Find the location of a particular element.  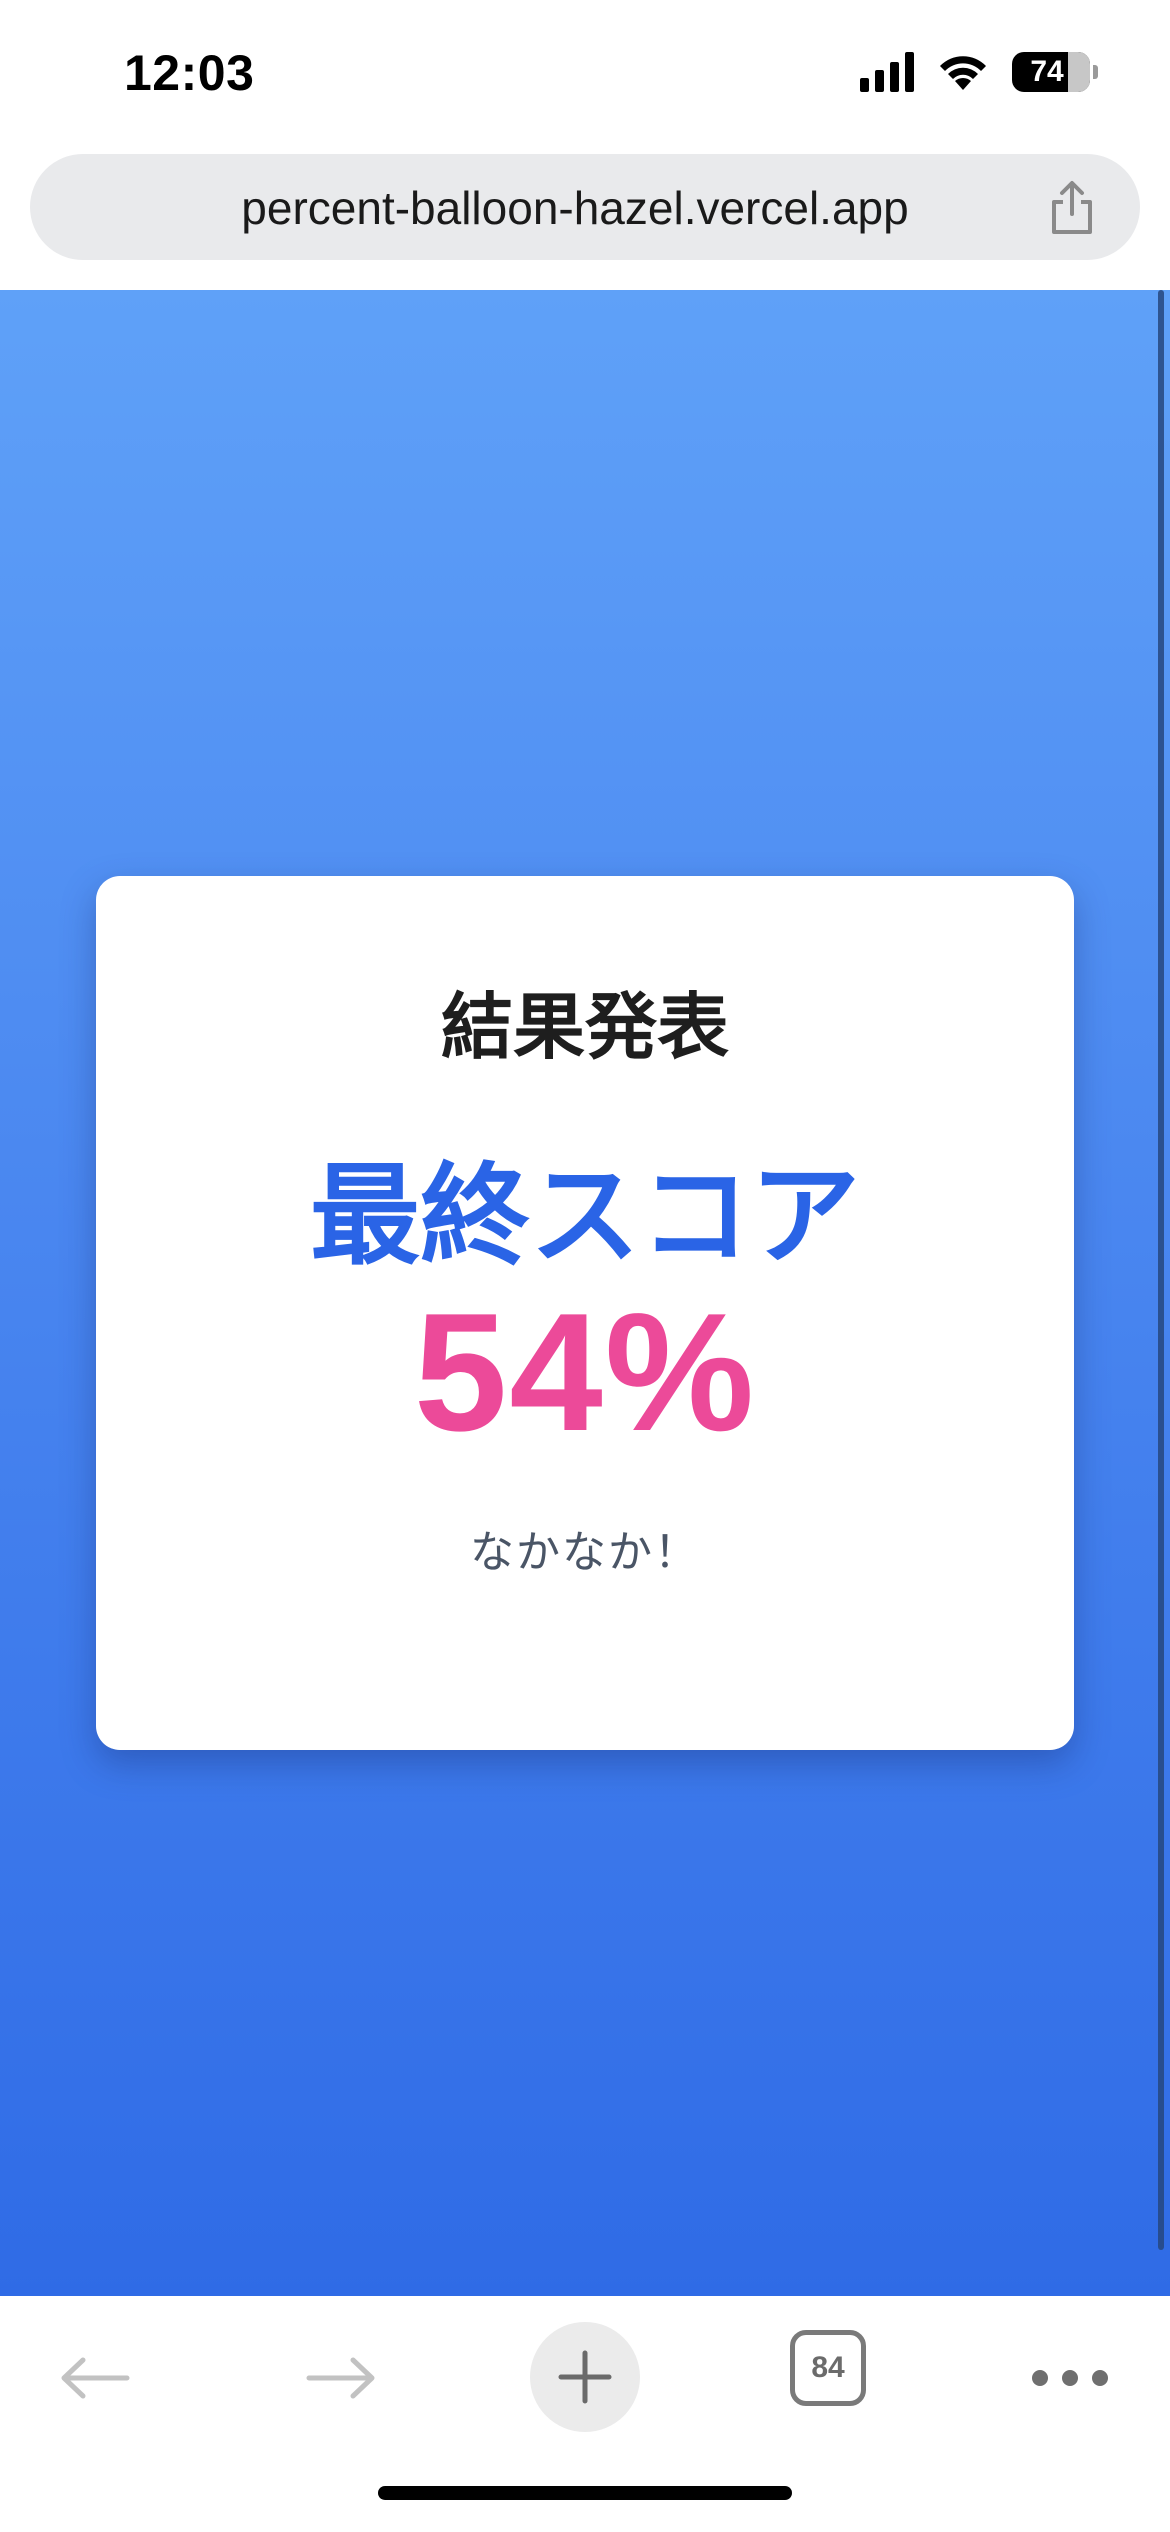

status-bar: 12:03 74 is located at coordinates (585, 75).